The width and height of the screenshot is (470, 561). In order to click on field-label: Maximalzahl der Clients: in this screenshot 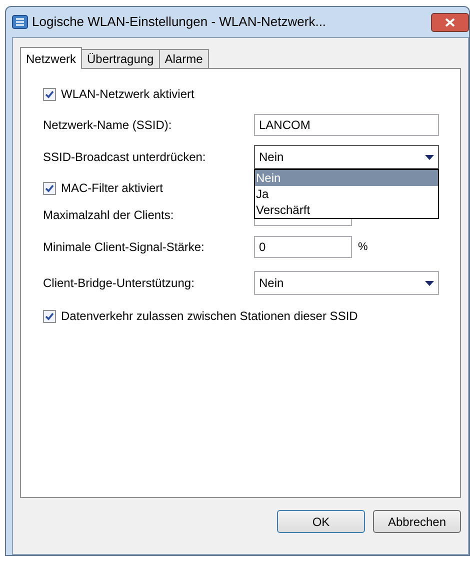, I will do `click(109, 215)`.